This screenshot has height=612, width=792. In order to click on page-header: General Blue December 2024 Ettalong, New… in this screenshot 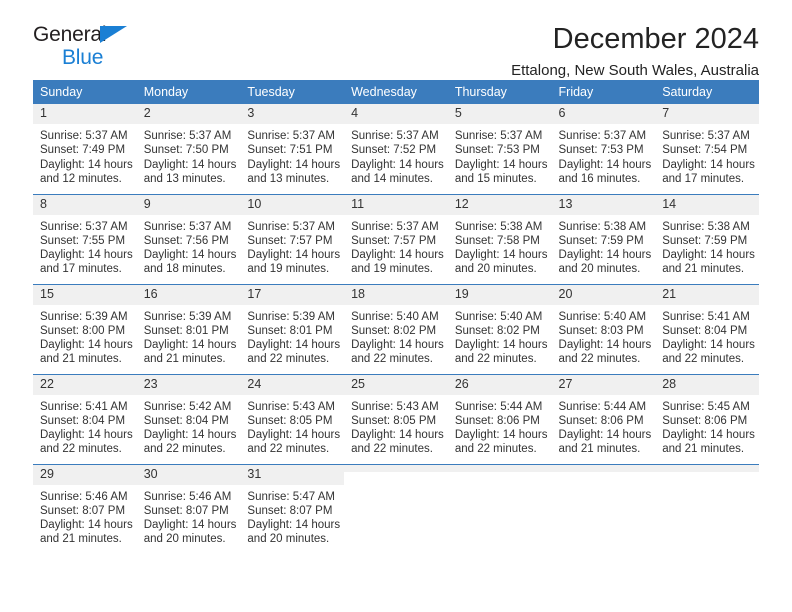, I will do `click(396, 39)`.